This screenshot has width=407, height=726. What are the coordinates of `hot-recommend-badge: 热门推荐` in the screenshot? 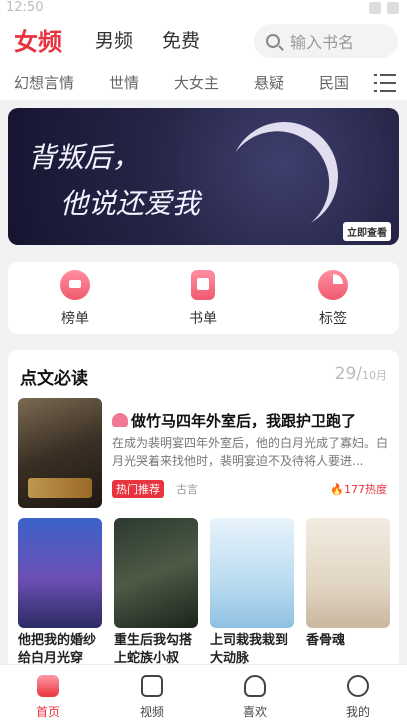 It's located at (138, 489).